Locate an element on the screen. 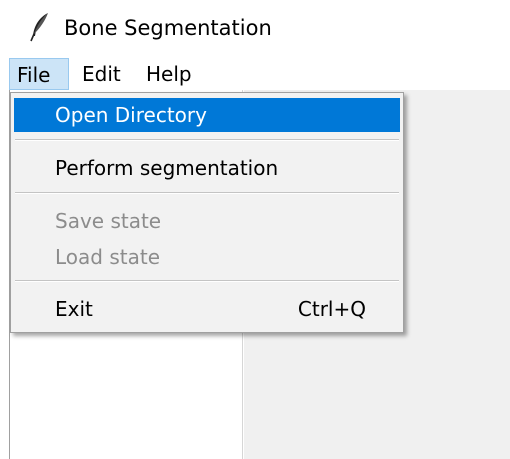 Image resolution: width=510 pixels, height=459 pixels. menu-item-exit: Exit Ctrl+Q is located at coordinates (207, 309).